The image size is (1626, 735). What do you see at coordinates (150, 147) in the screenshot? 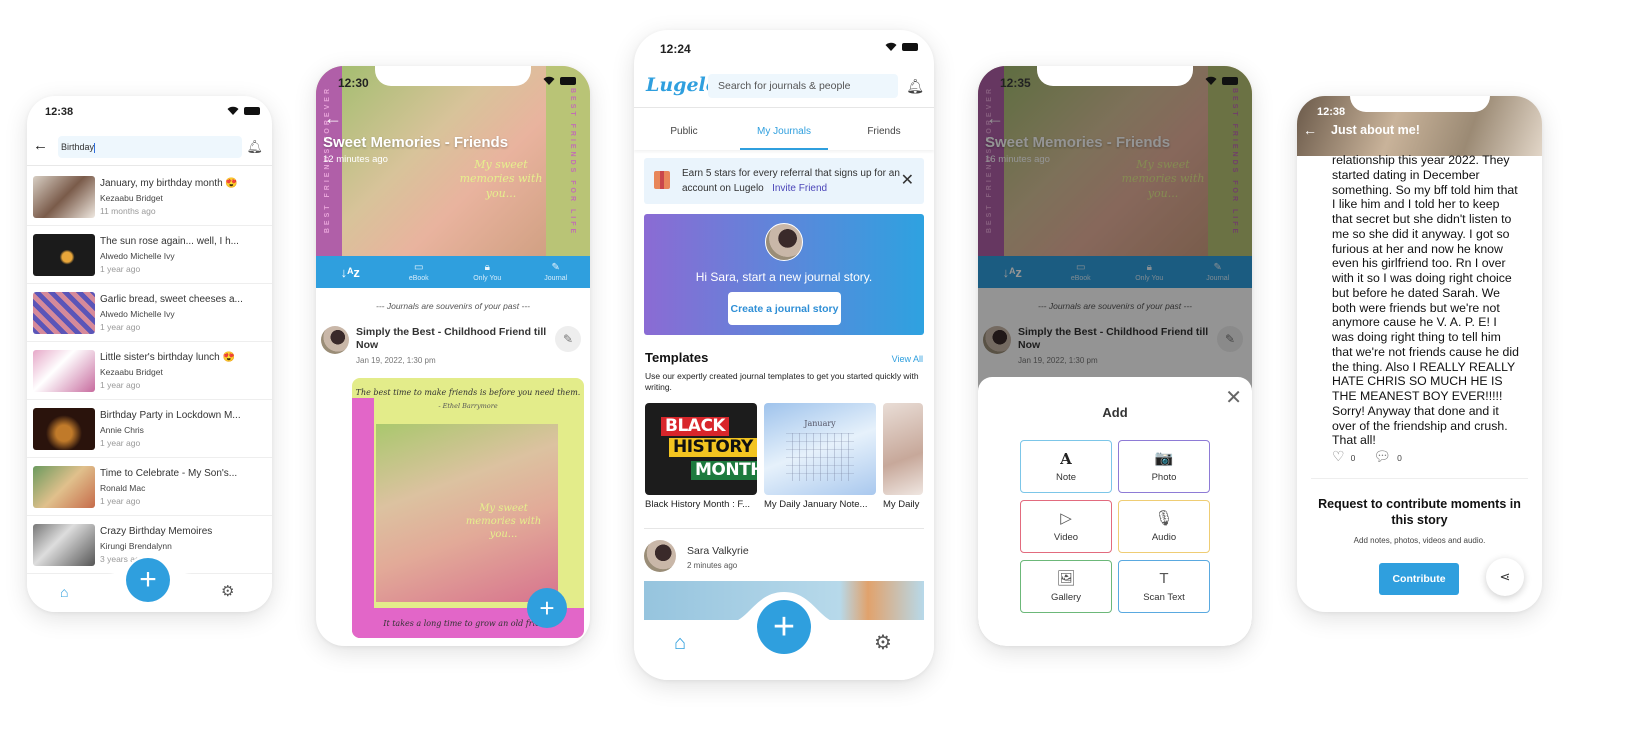
I see `search-input: Birthday` at bounding box center [150, 147].